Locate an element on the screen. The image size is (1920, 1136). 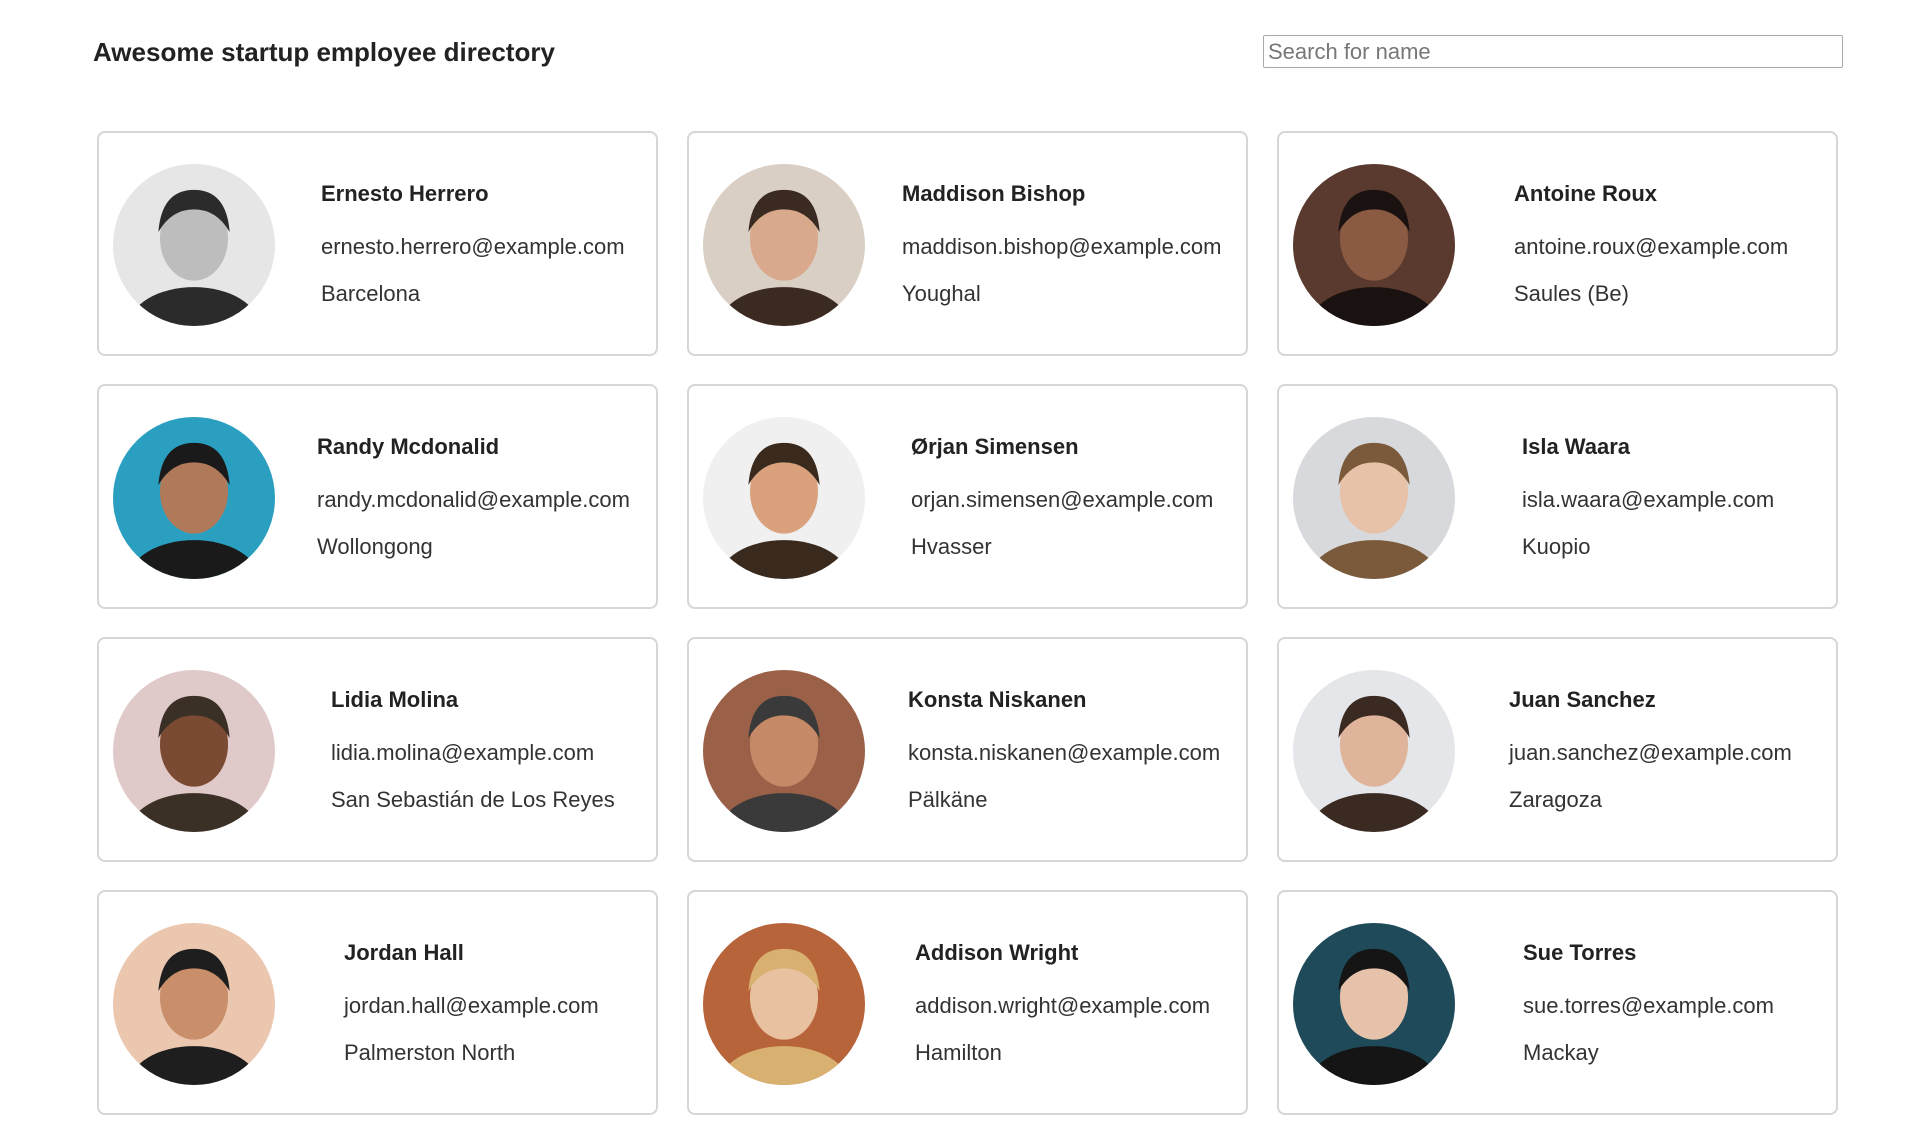
employee-city: Youghal is located at coordinates (941, 293).